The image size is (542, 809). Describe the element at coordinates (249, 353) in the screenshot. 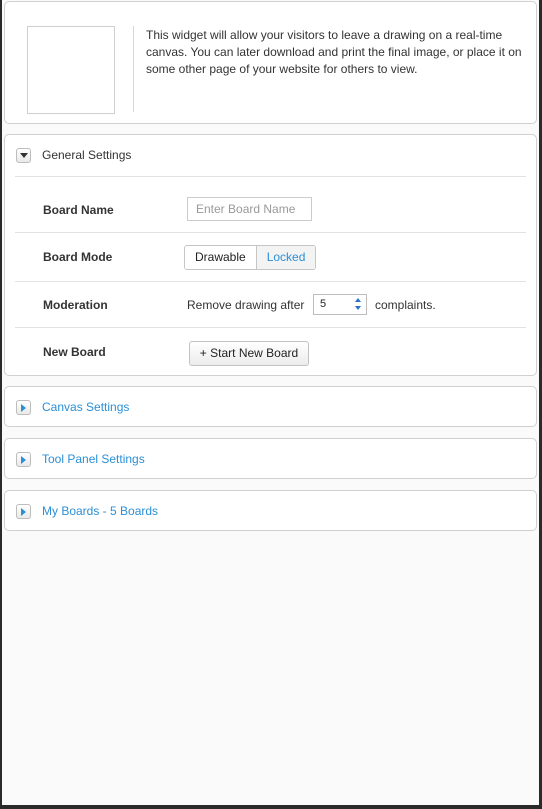

I see `start-new-board-button: + Start New Board` at that location.